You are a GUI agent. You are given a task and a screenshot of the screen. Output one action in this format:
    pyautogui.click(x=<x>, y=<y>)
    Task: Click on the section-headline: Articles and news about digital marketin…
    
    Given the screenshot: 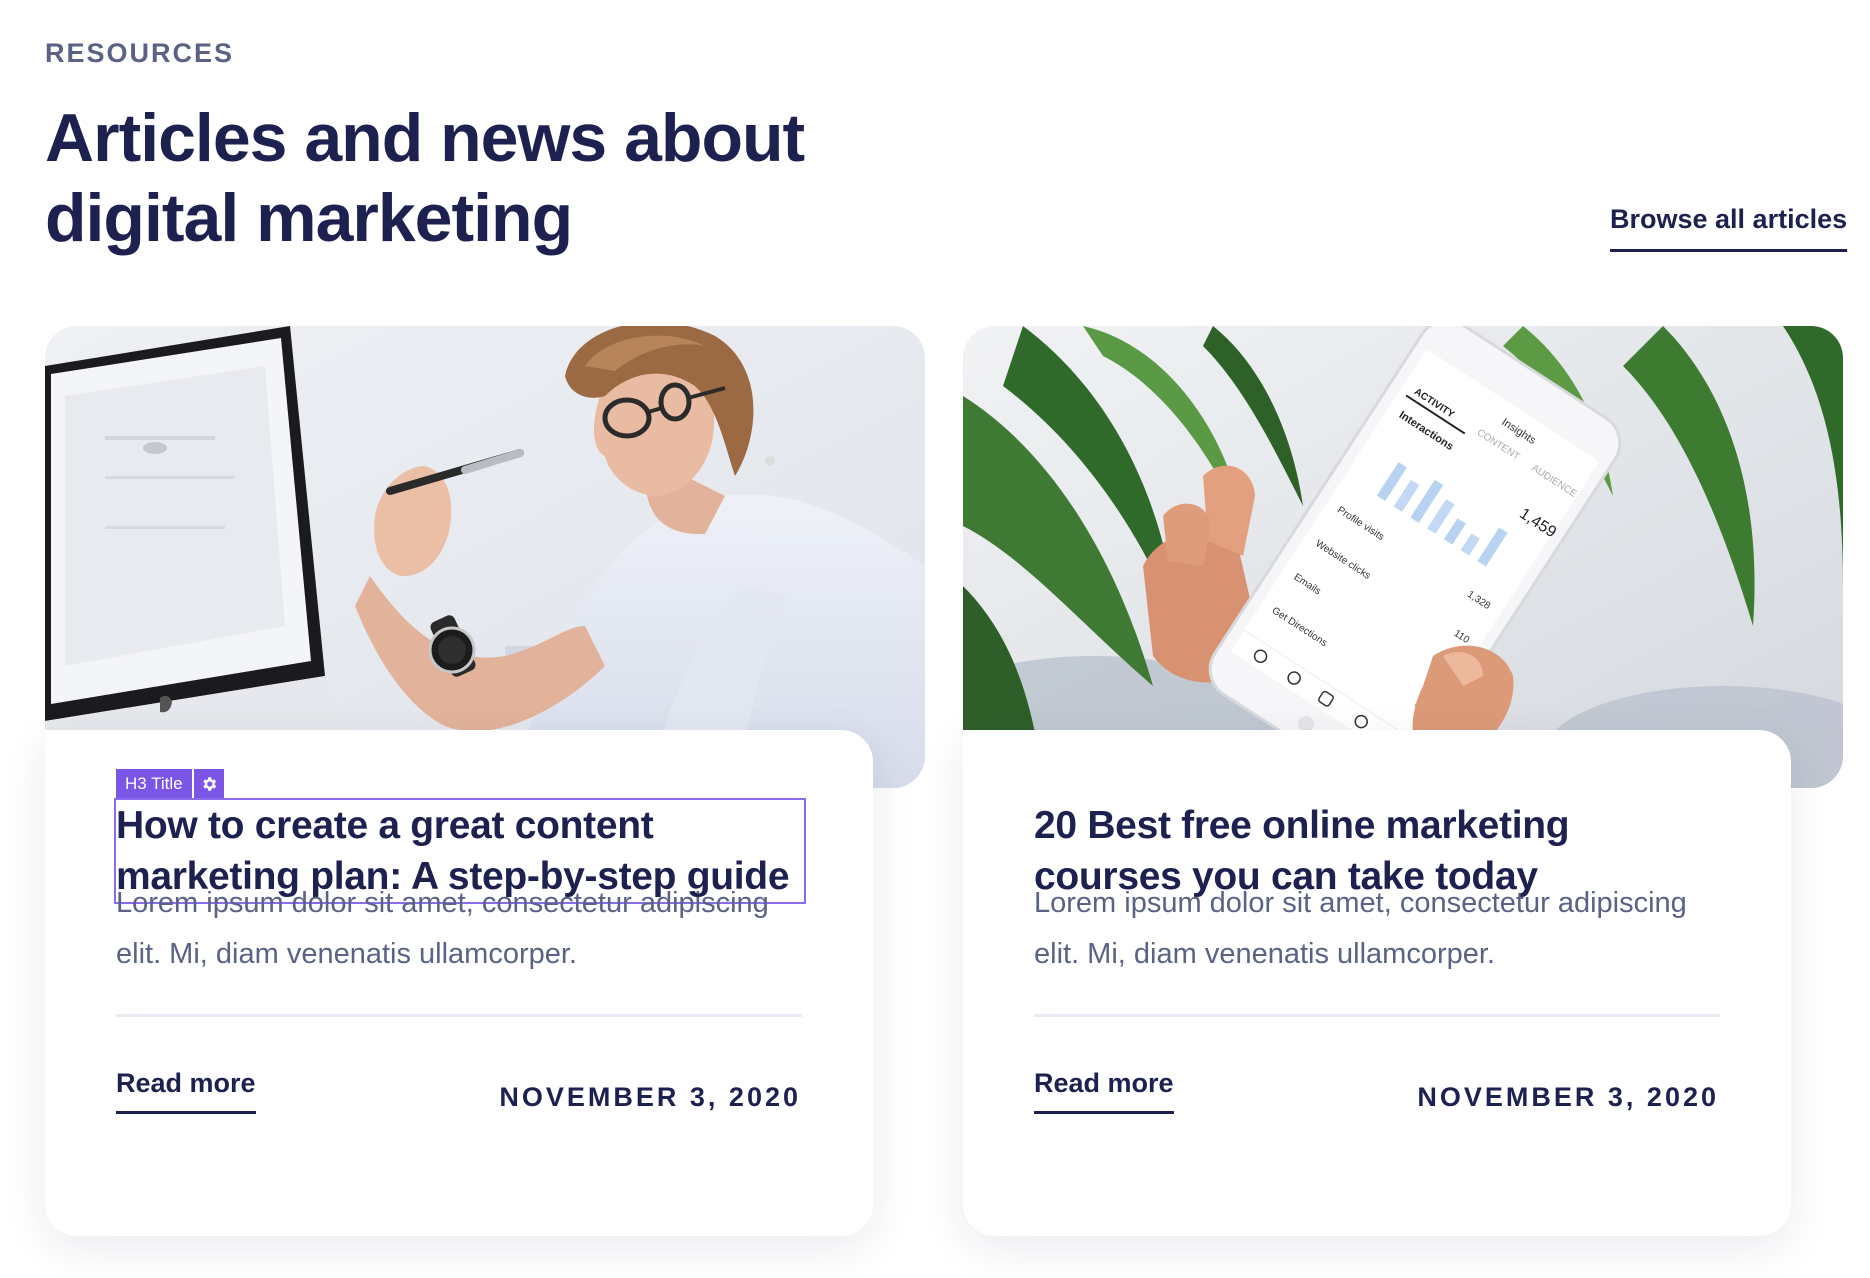 What is the action you would take?
    pyautogui.click(x=445, y=178)
    